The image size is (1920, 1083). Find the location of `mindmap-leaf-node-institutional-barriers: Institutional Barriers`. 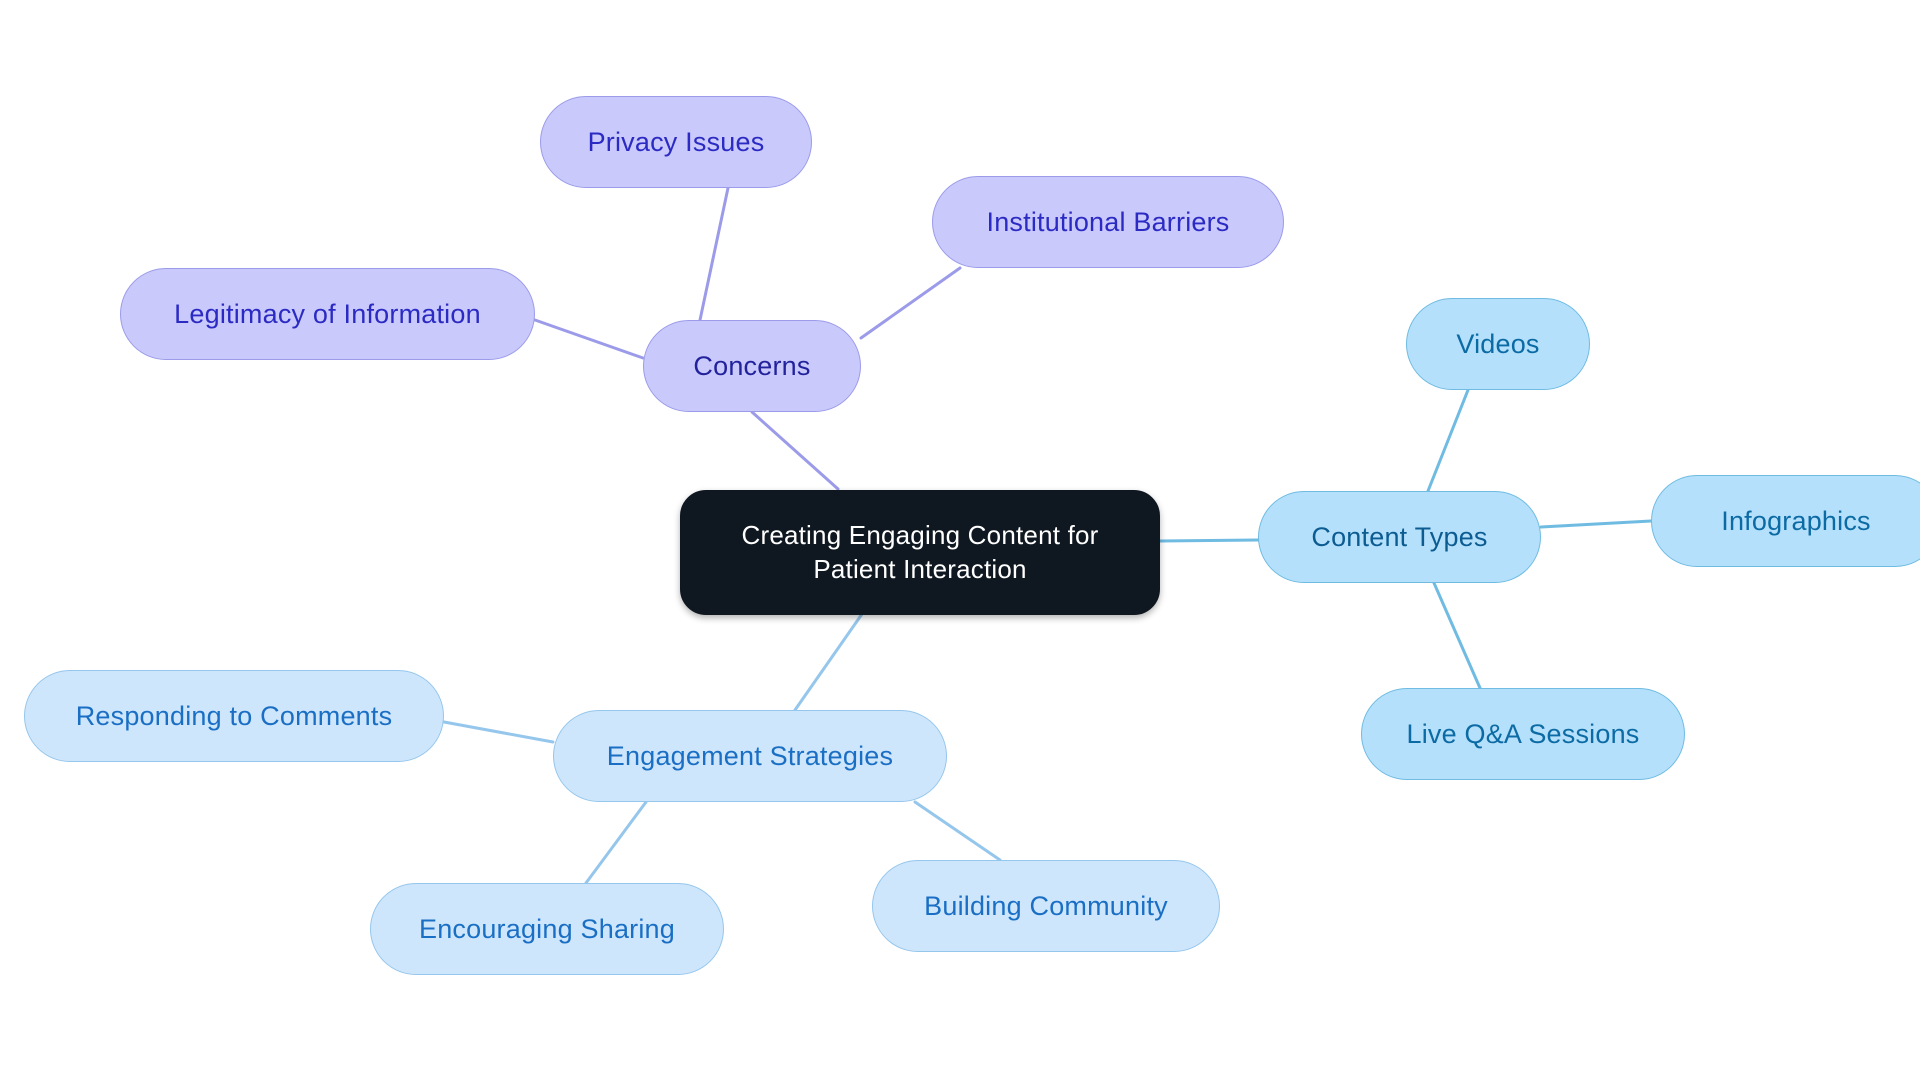

mindmap-leaf-node-institutional-barriers: Institutional Barriers is located at coordinates (1108, 222).